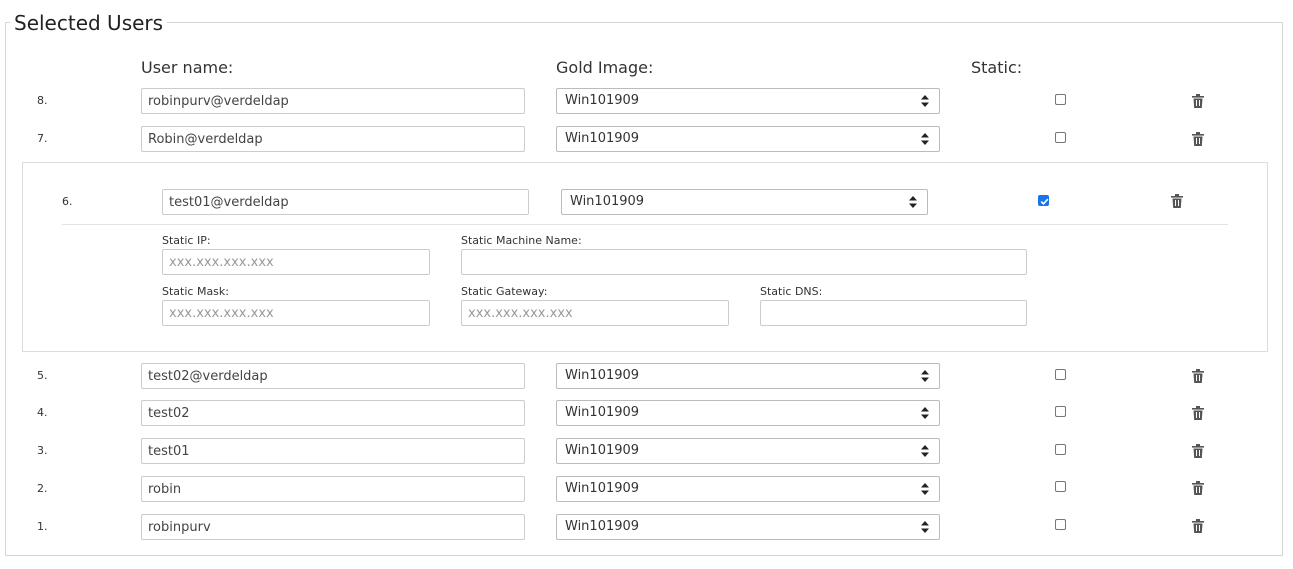  I want to click on row-number: 4., so click(42, 412).